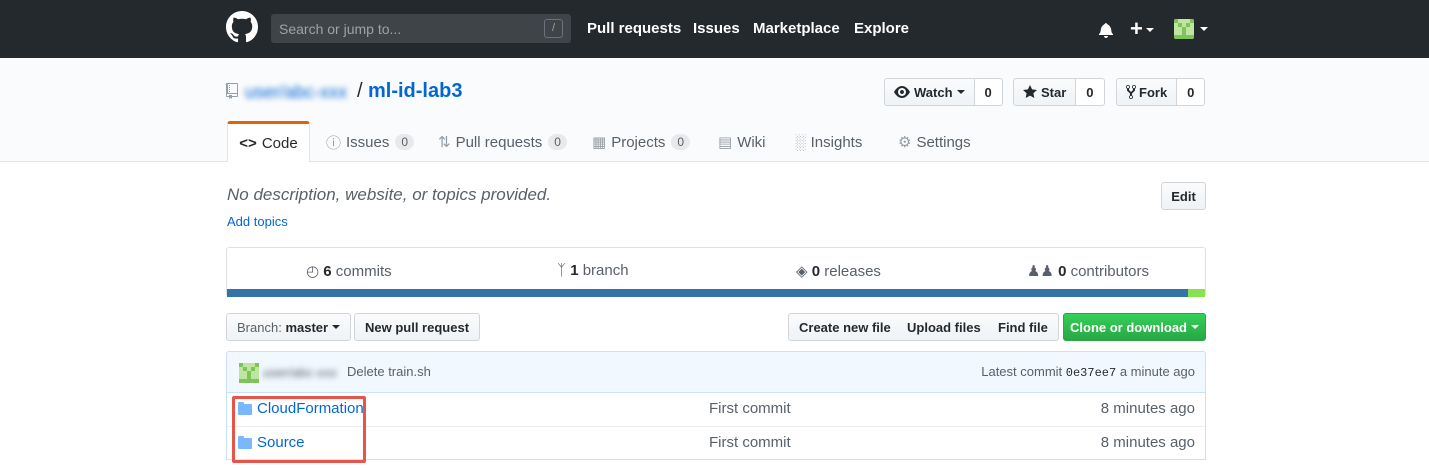 Image resolution: width=1429 pixels, height=468 pixels. I want to click on search-input, so click(401, 28).